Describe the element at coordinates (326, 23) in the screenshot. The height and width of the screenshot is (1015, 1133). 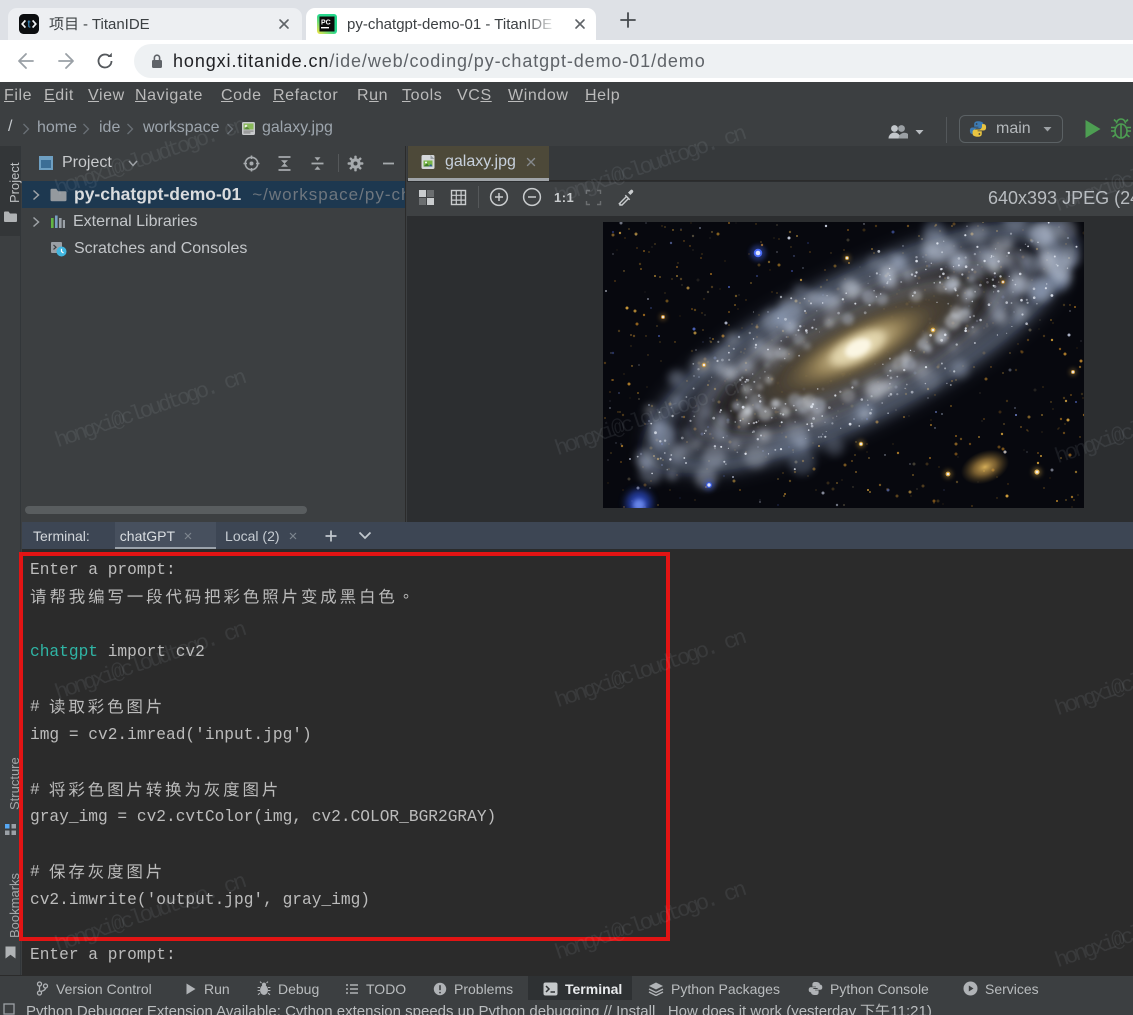
I see `svg-text: PC` at that location.